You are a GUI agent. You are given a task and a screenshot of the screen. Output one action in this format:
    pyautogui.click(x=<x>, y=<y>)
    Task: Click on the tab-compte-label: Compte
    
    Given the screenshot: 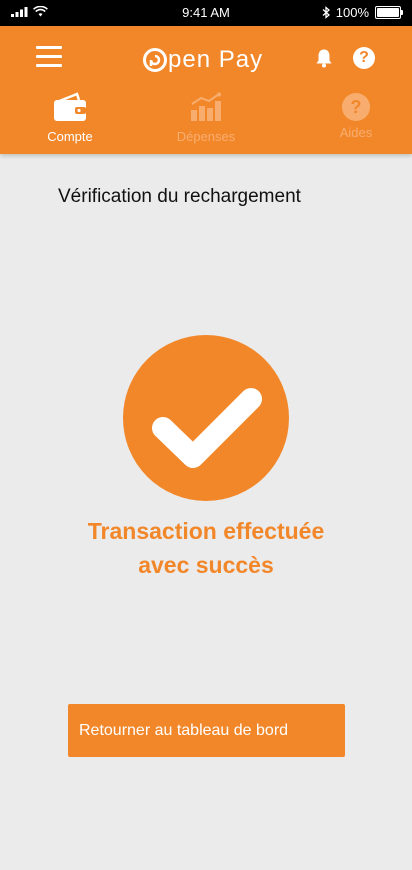 What is the action you would take?
    pyautogui.click(x=70, y=136)
    